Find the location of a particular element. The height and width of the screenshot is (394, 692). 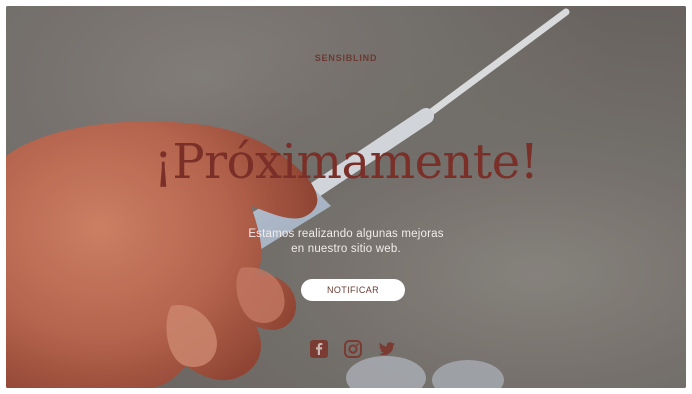

twitter-icon is located at coordinates (387, 349).